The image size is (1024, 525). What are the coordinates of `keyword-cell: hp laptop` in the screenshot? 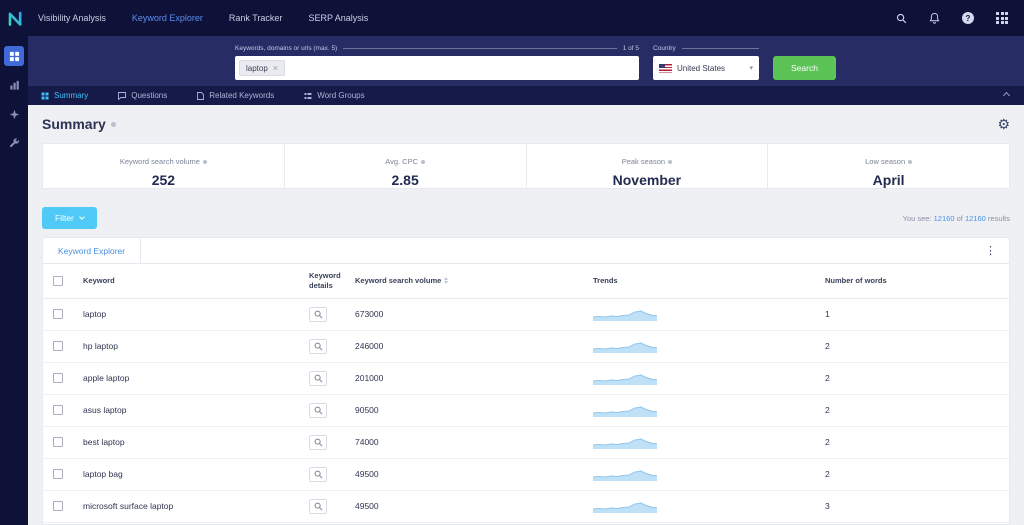 It's located at (100, 346).